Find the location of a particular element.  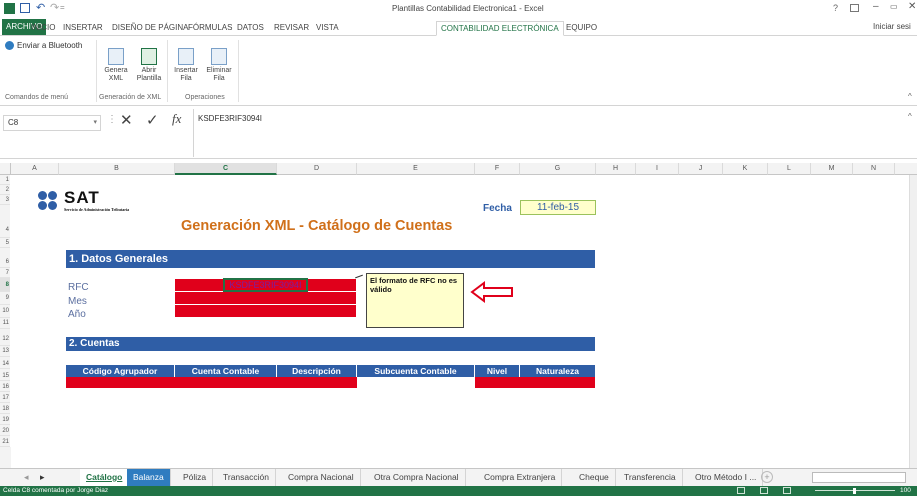

row-header-10: 10 is located at coordinates (5, 311).